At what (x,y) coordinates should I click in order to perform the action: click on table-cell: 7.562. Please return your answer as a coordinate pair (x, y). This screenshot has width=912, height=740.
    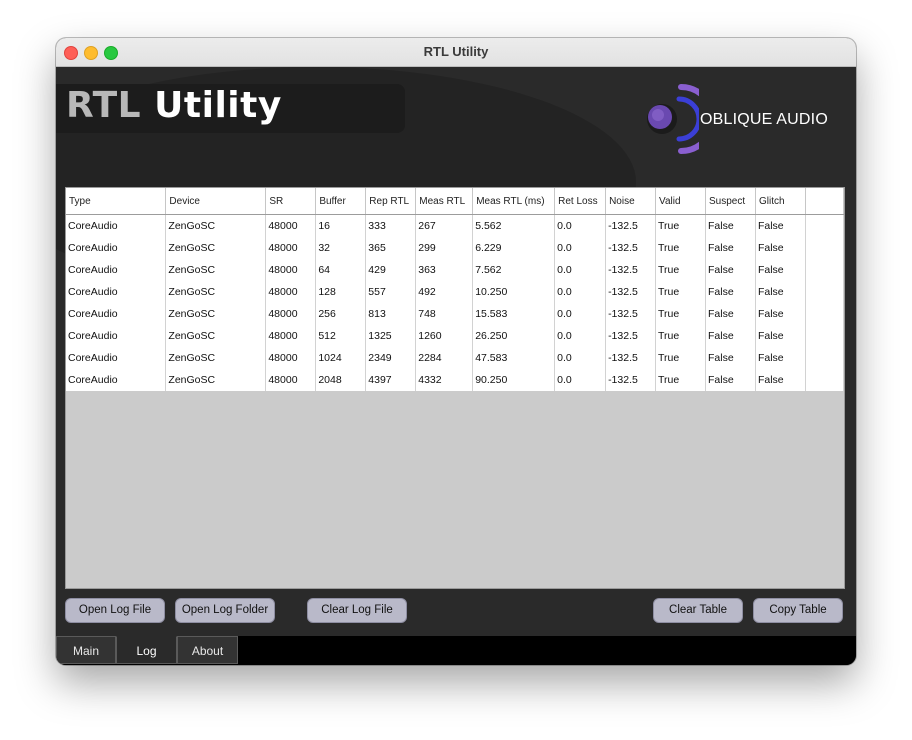
    Looking at the image, I should click on (514, 270).